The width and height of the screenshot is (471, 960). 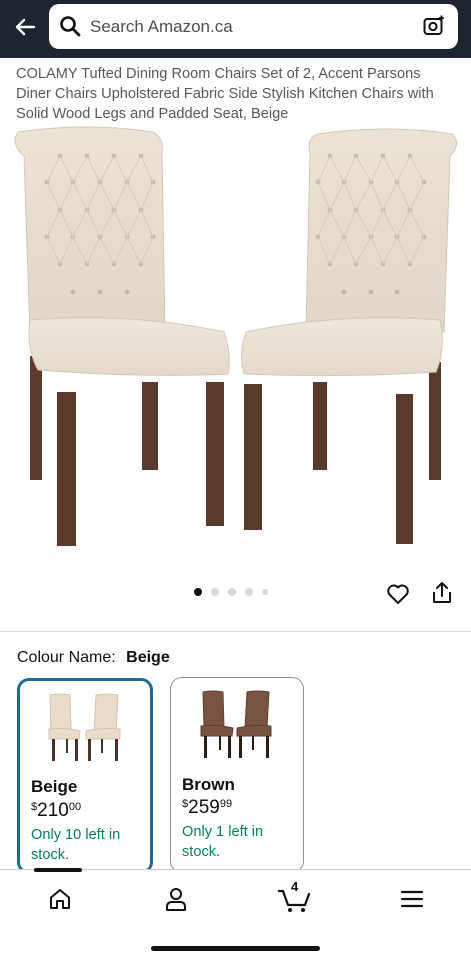 What do you see at coordinates (66, 657) in the screenshot?
I see `colour-label: Colour Name:` at bounding box center [66, 657].